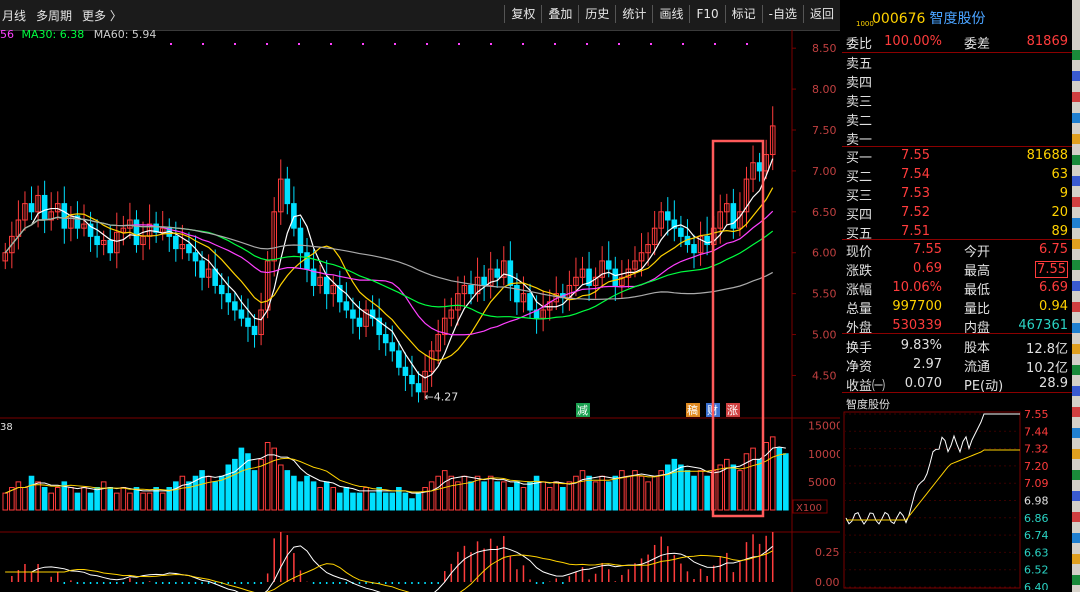  What do you see at coordinates (859, 215) in the screenshot?
I see `buy-label: 买四` at bounding box center [859, 215].